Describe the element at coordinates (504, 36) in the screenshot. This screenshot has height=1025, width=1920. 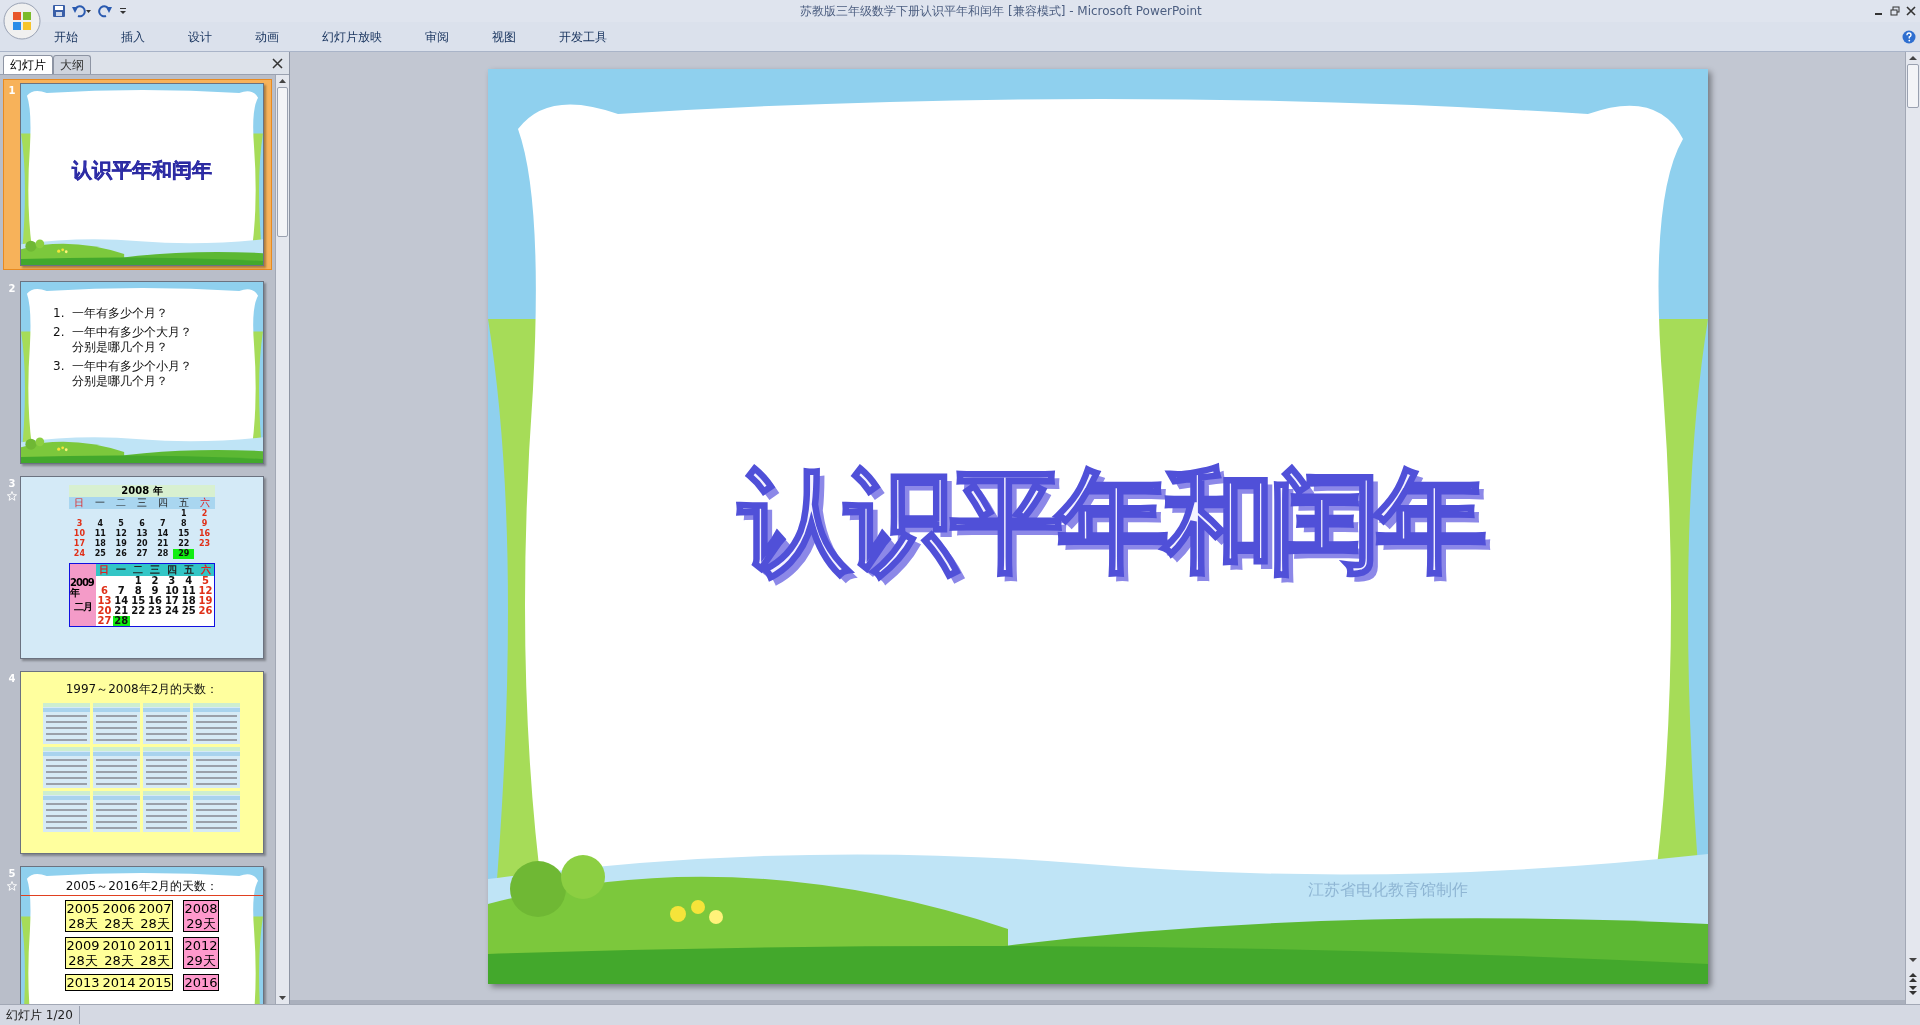
I see `ribbon-tab: 视图` at that location.